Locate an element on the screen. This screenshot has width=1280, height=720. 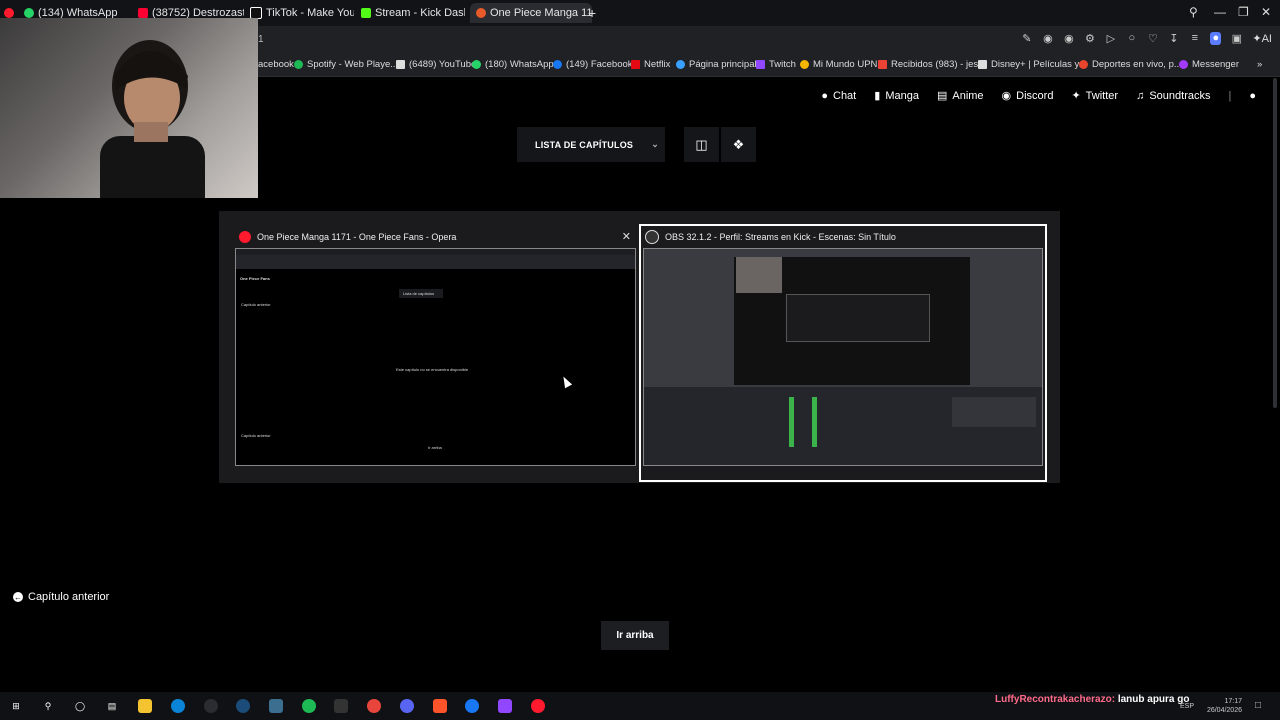
shield-icon: ◉ is located at coordinates (1068, 38).